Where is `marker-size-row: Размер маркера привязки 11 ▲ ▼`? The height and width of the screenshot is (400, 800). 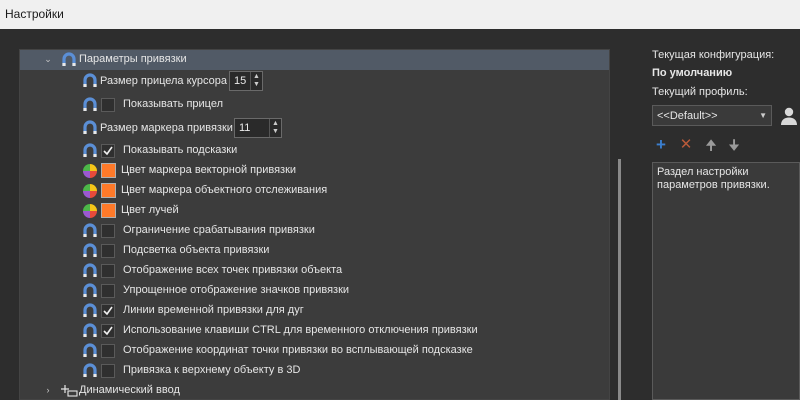 marker-size-row: Размер маркера привязки 11 ▲ ▼ is located at coordinates (314, 127).